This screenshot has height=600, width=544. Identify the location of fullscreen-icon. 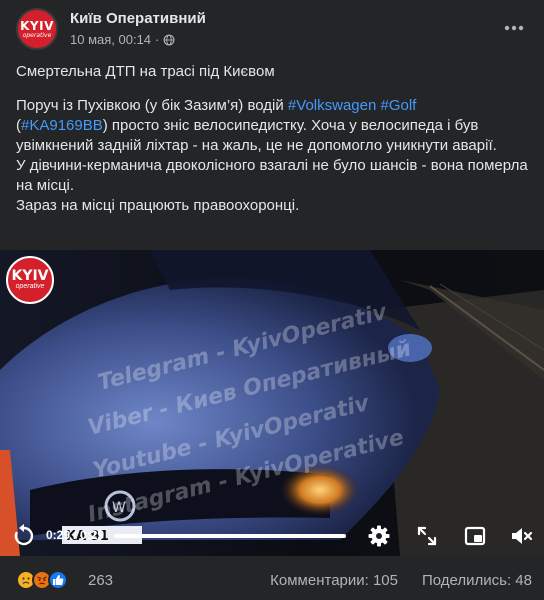
(427, 536).